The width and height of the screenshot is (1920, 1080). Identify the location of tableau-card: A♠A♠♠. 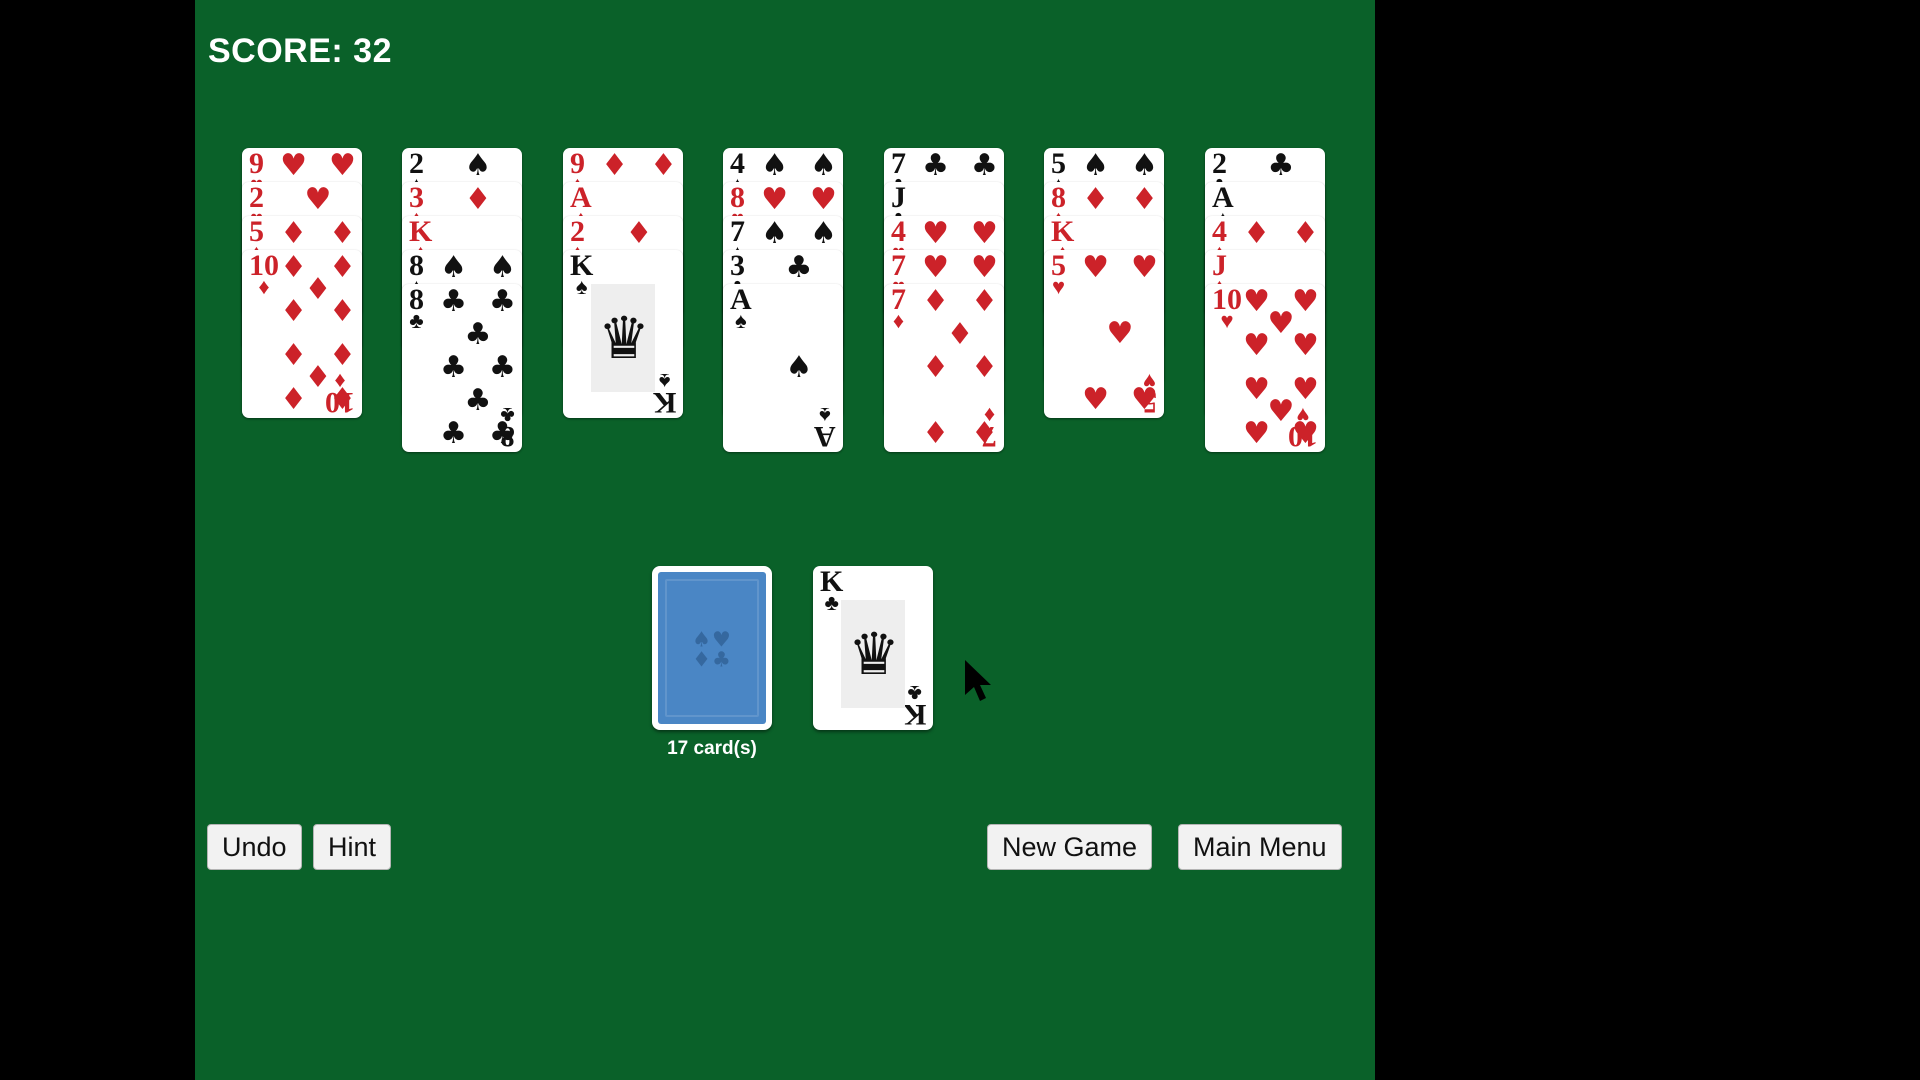
(783, 368).